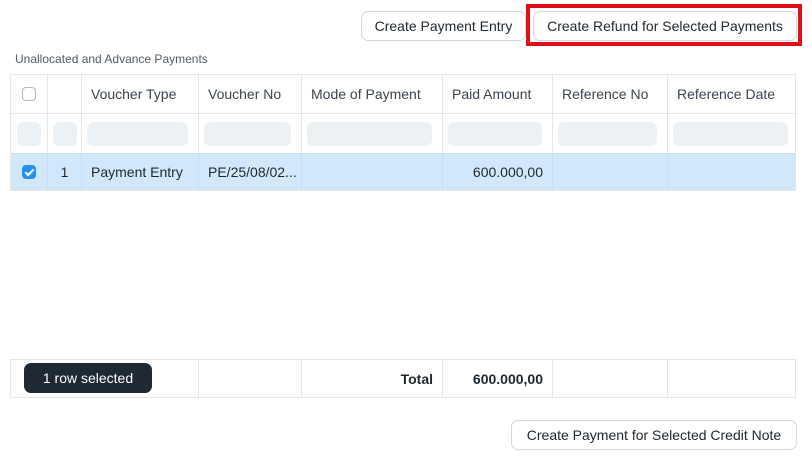  Describe the element at coordinates (443, 26) in the screenshot. I see `create-payment-entry-button: Create Payment Entry` at that location.